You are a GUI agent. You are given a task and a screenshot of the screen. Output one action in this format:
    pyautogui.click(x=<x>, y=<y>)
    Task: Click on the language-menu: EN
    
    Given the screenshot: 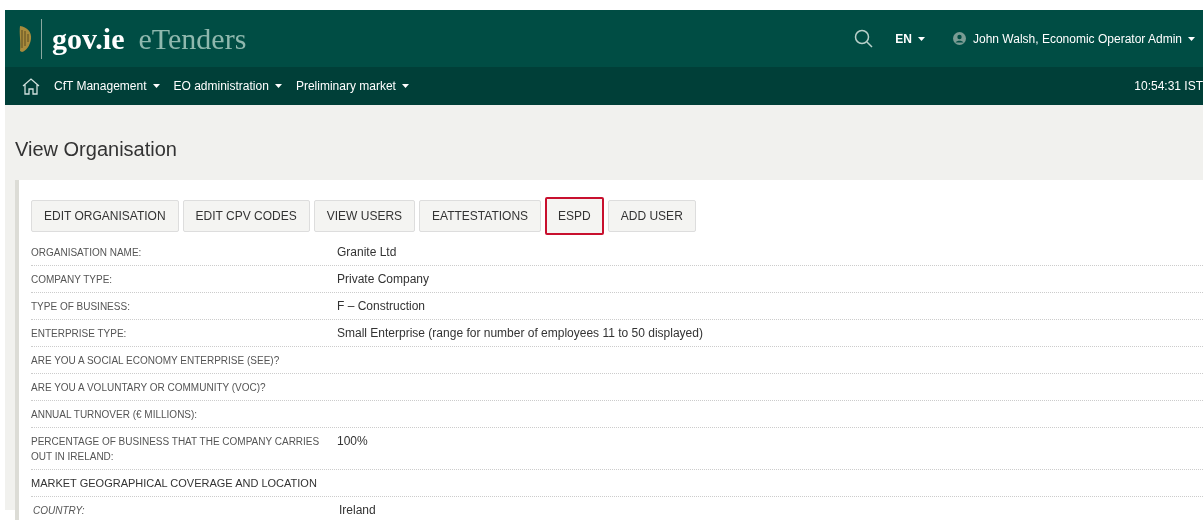 What is the action you would take?
    pyautogui.click(x=910, y=38)
    